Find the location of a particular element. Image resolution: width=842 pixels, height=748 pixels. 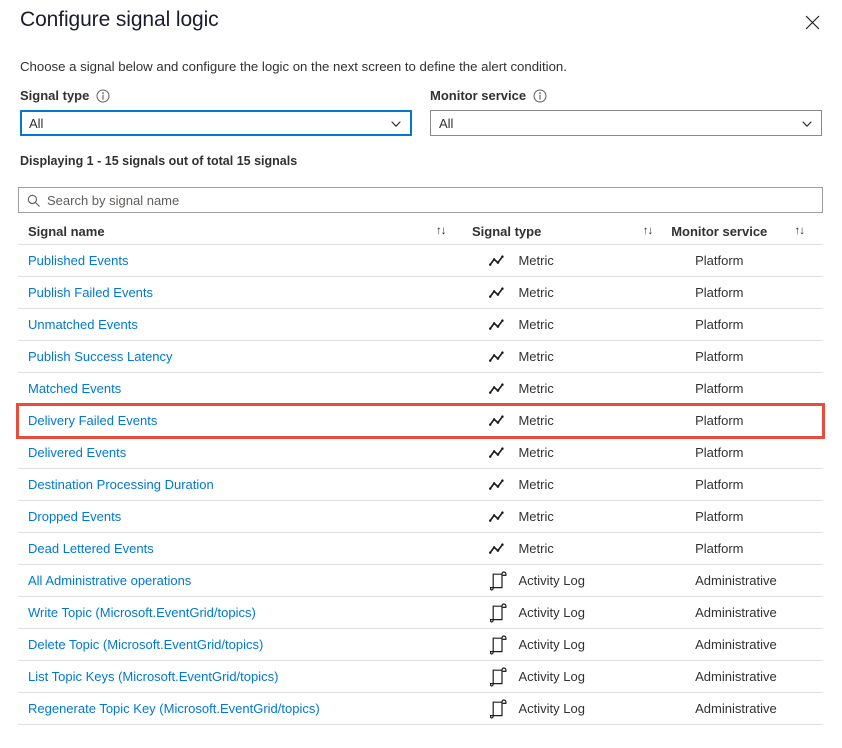

monitor-service-select: All is located at coordinates (626, 123).